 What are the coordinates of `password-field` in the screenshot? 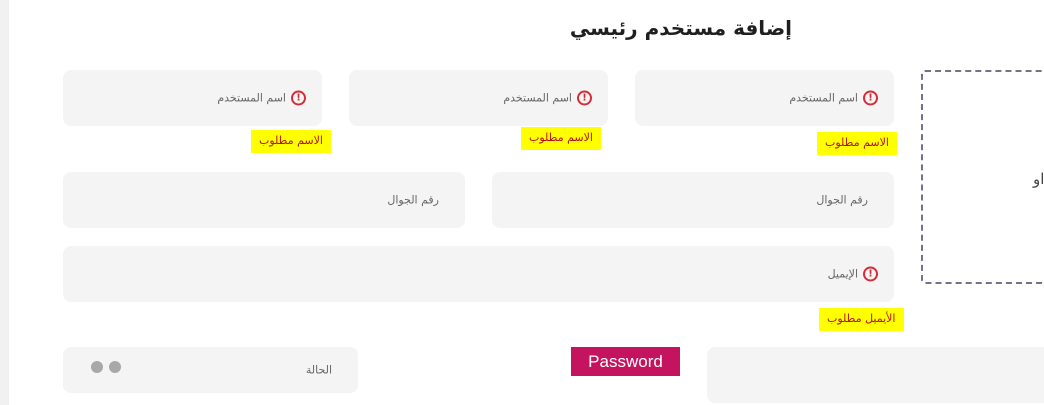 It's located at (875, 375).